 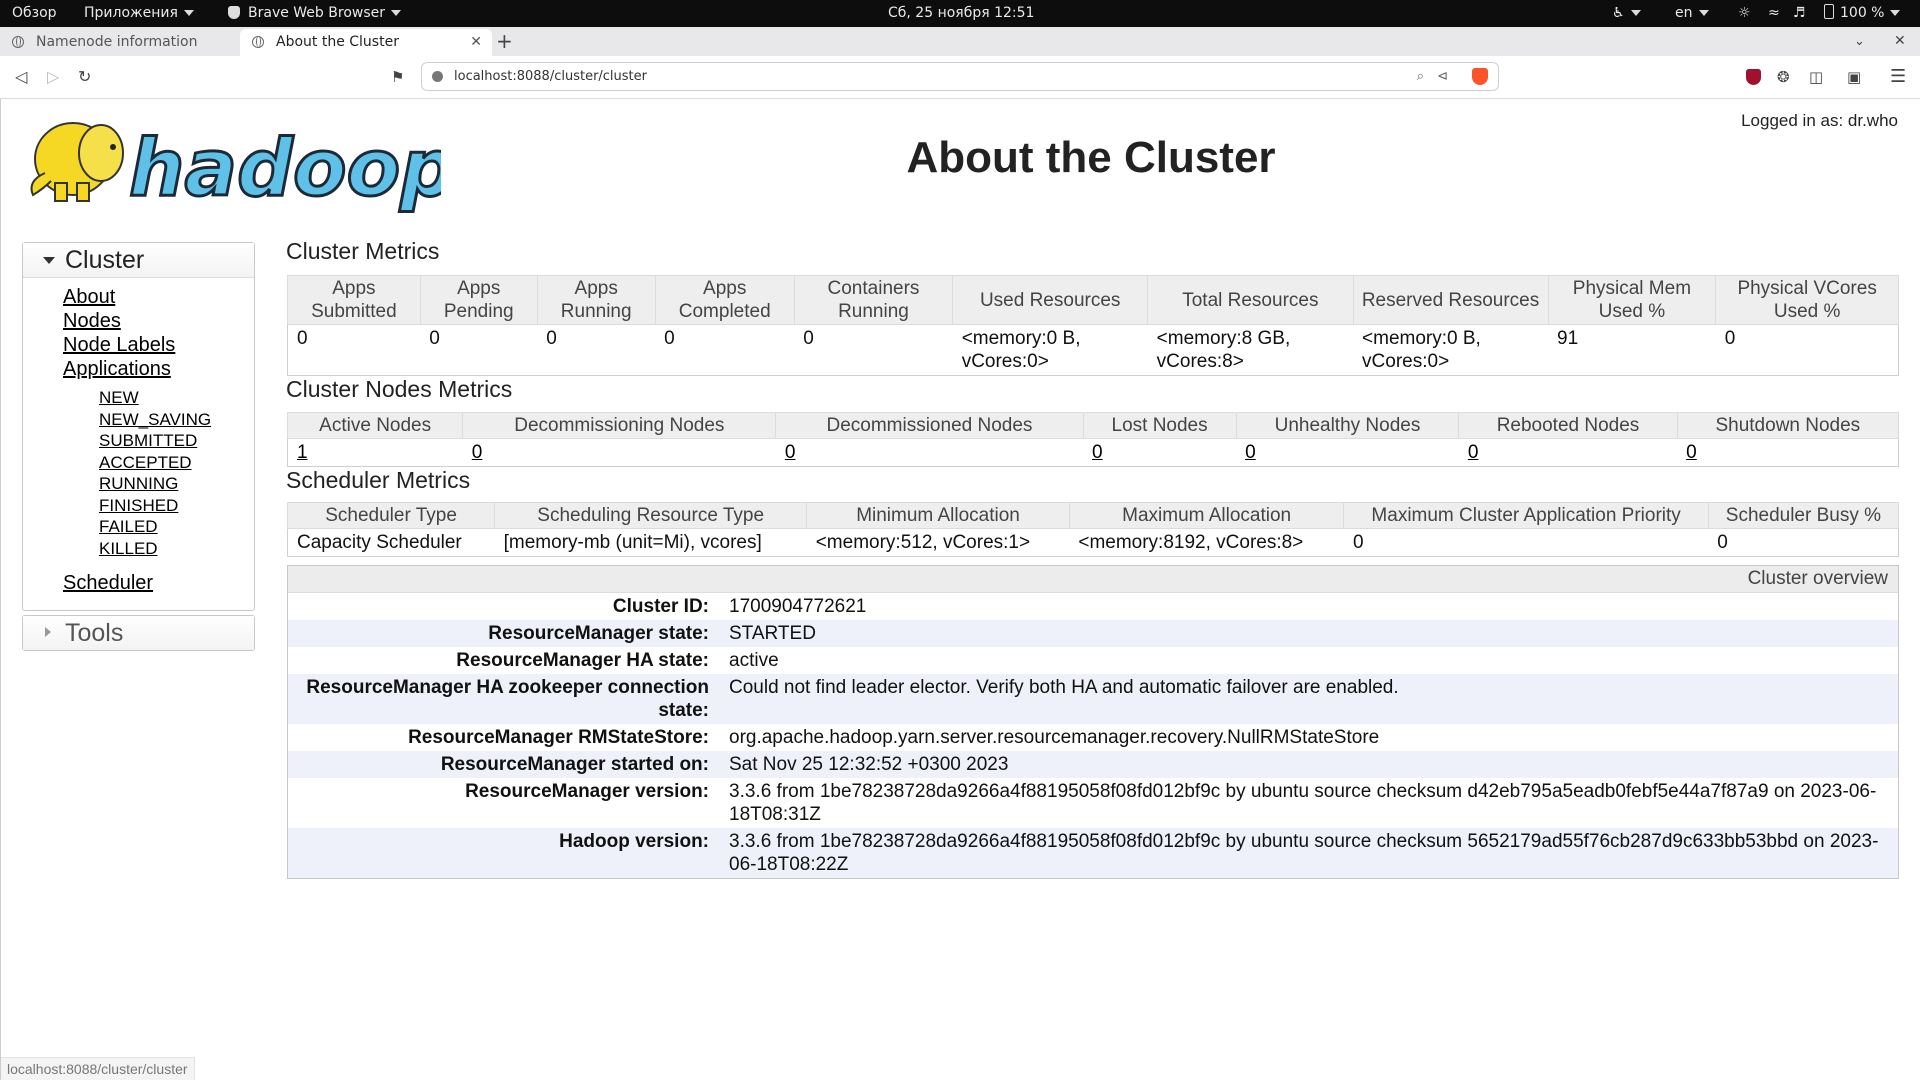 What do you see at coordinates (1819, 120) in the screenshot?
I see `logged-in-label: Logged in as: dr.who` at bounding box center [1819, 120].